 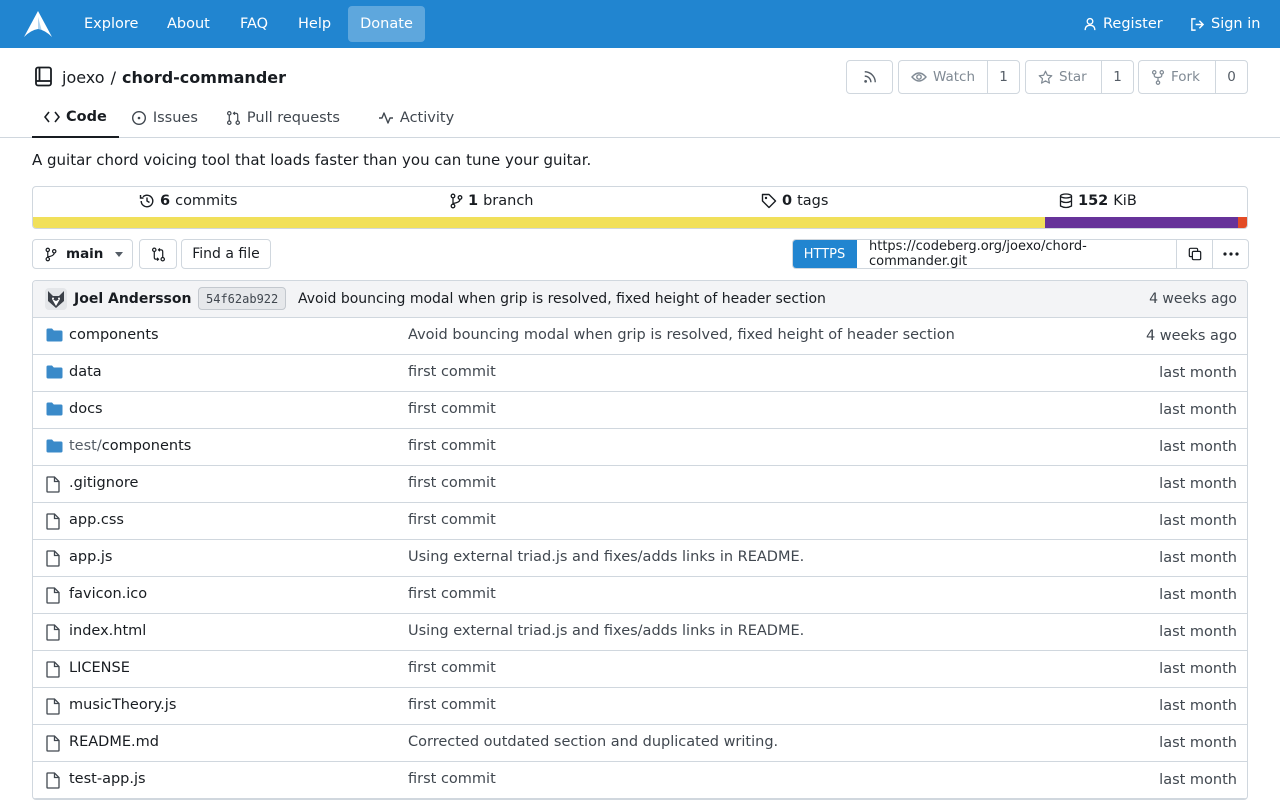 What do you see at coordinates (56, 299) in the screenshot?
I see `avatar` at bounding box center [56, 299].